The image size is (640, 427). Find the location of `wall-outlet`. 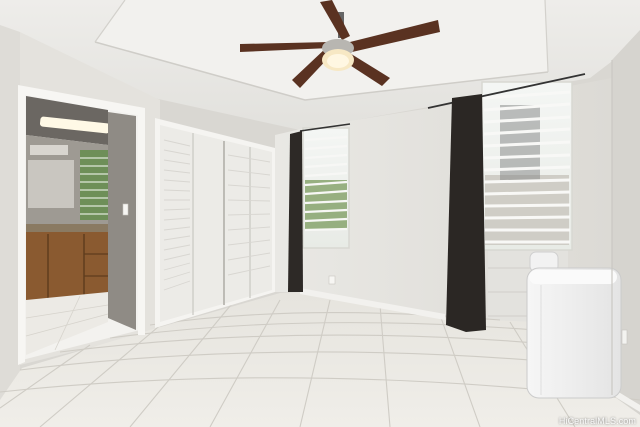

wall-outlet is located at coordinates (332, 280).